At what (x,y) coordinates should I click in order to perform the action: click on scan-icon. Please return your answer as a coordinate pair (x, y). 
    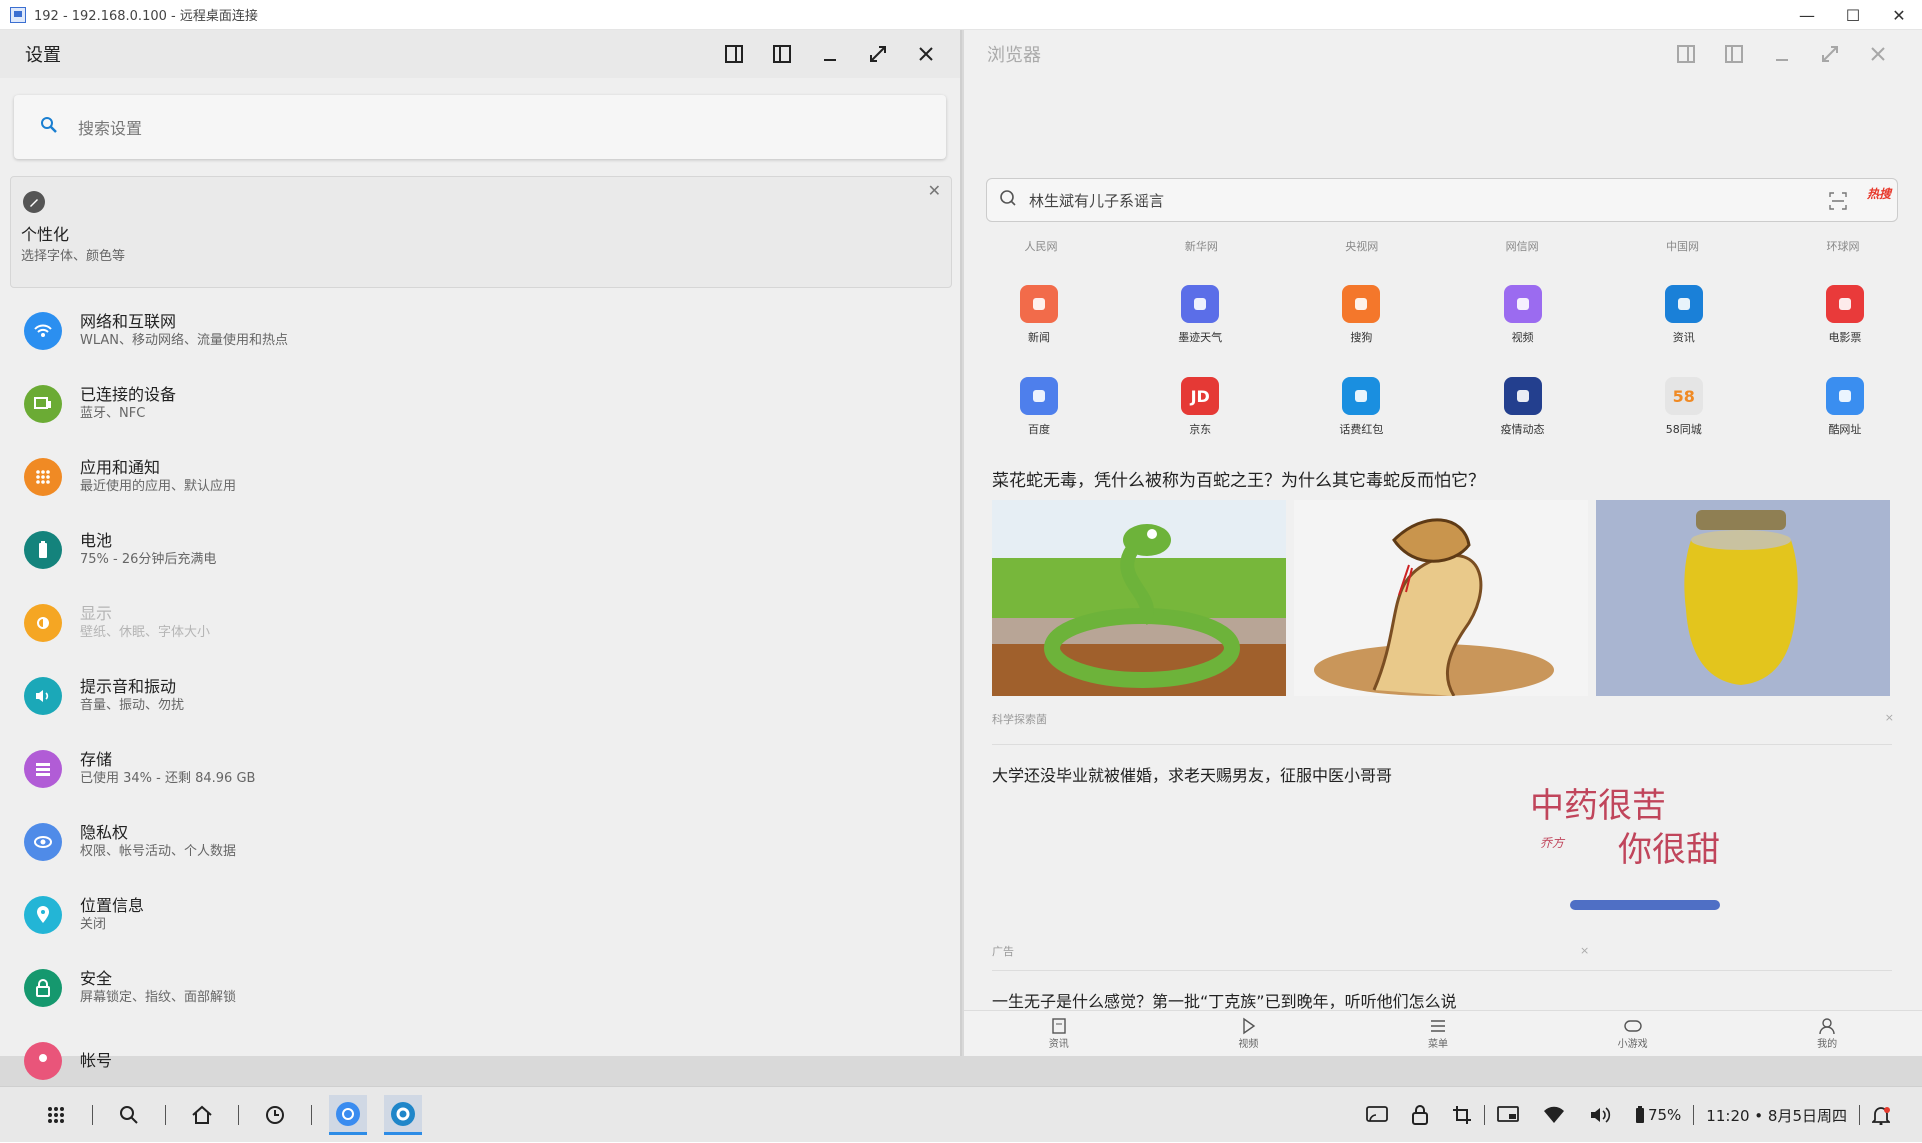
    Looking at the image, I should click on (1838, 203).